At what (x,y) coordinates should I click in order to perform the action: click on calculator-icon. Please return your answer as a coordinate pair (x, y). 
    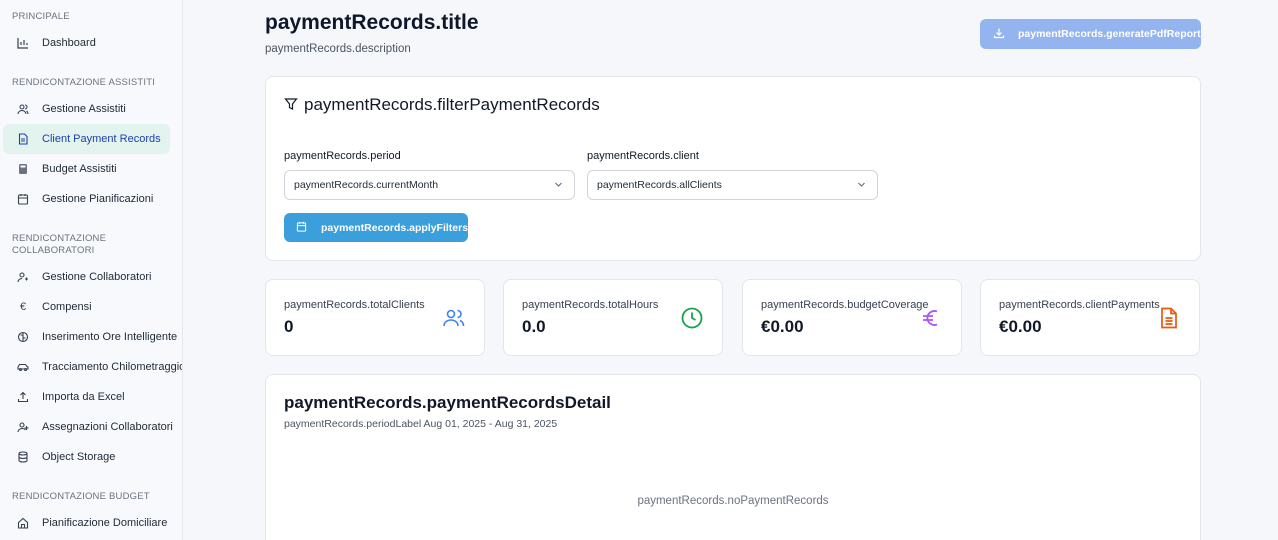
    Looking at the image, I should click on (23, 169).